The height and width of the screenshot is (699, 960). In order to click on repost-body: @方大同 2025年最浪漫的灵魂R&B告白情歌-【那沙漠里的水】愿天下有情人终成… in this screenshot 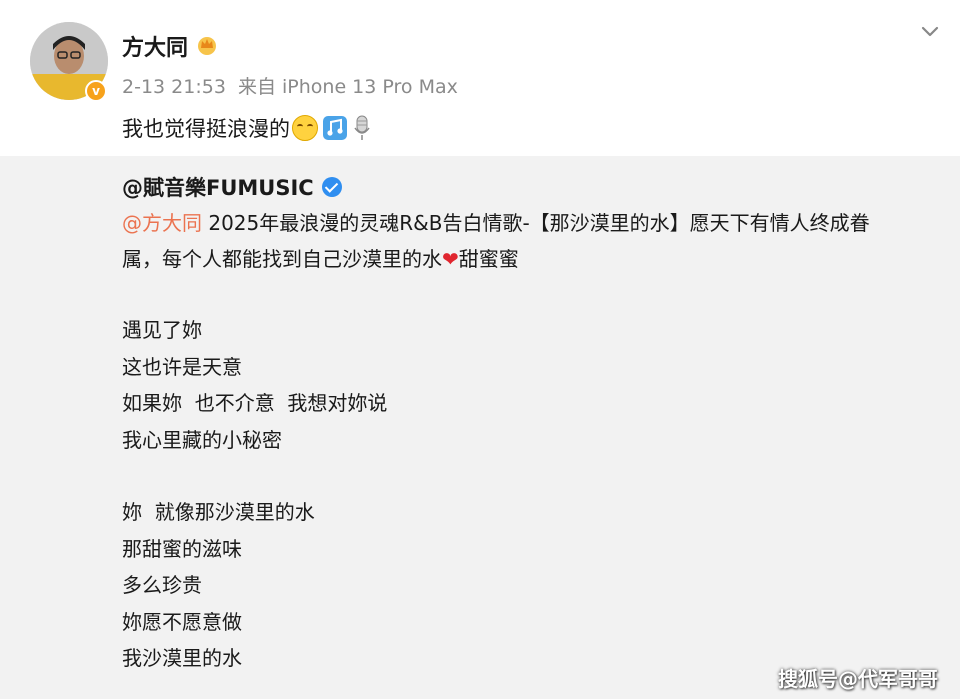, I will do `click(522, 241)`.